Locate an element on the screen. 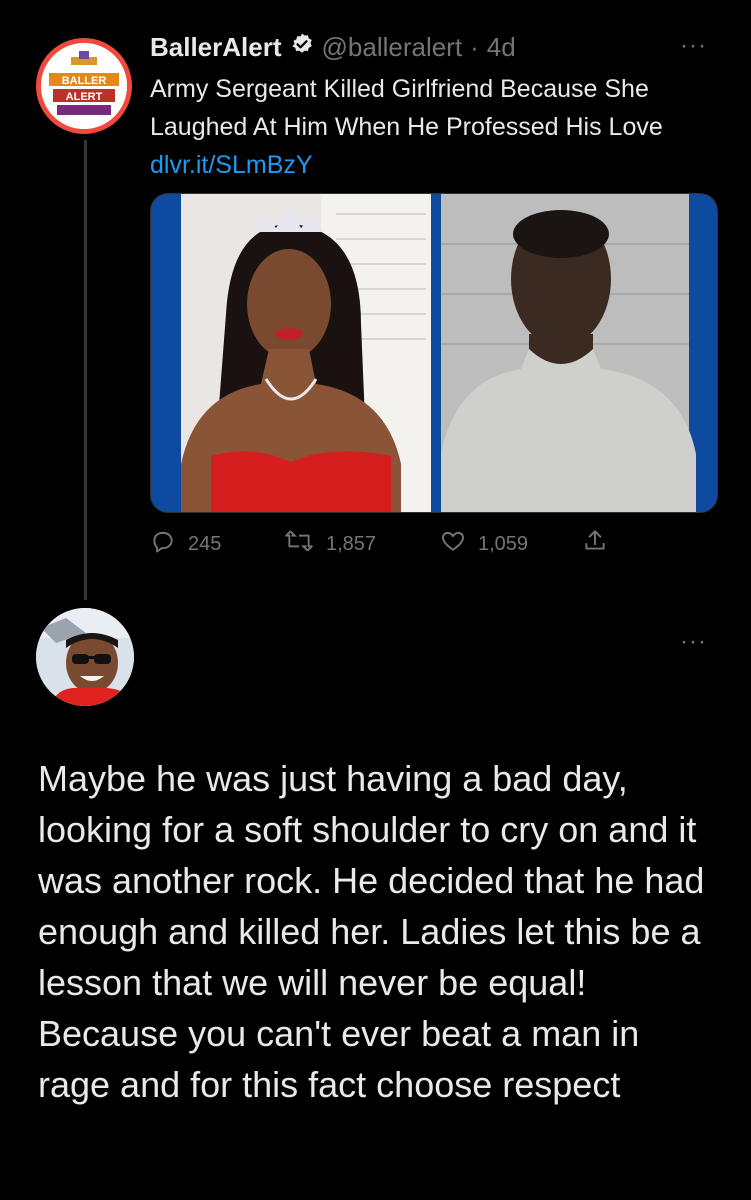 The height and width of the screenshot is (1200, 751). tweet-header: BallerAlert @balleralert · 4d is located at coordinates (333, 47).